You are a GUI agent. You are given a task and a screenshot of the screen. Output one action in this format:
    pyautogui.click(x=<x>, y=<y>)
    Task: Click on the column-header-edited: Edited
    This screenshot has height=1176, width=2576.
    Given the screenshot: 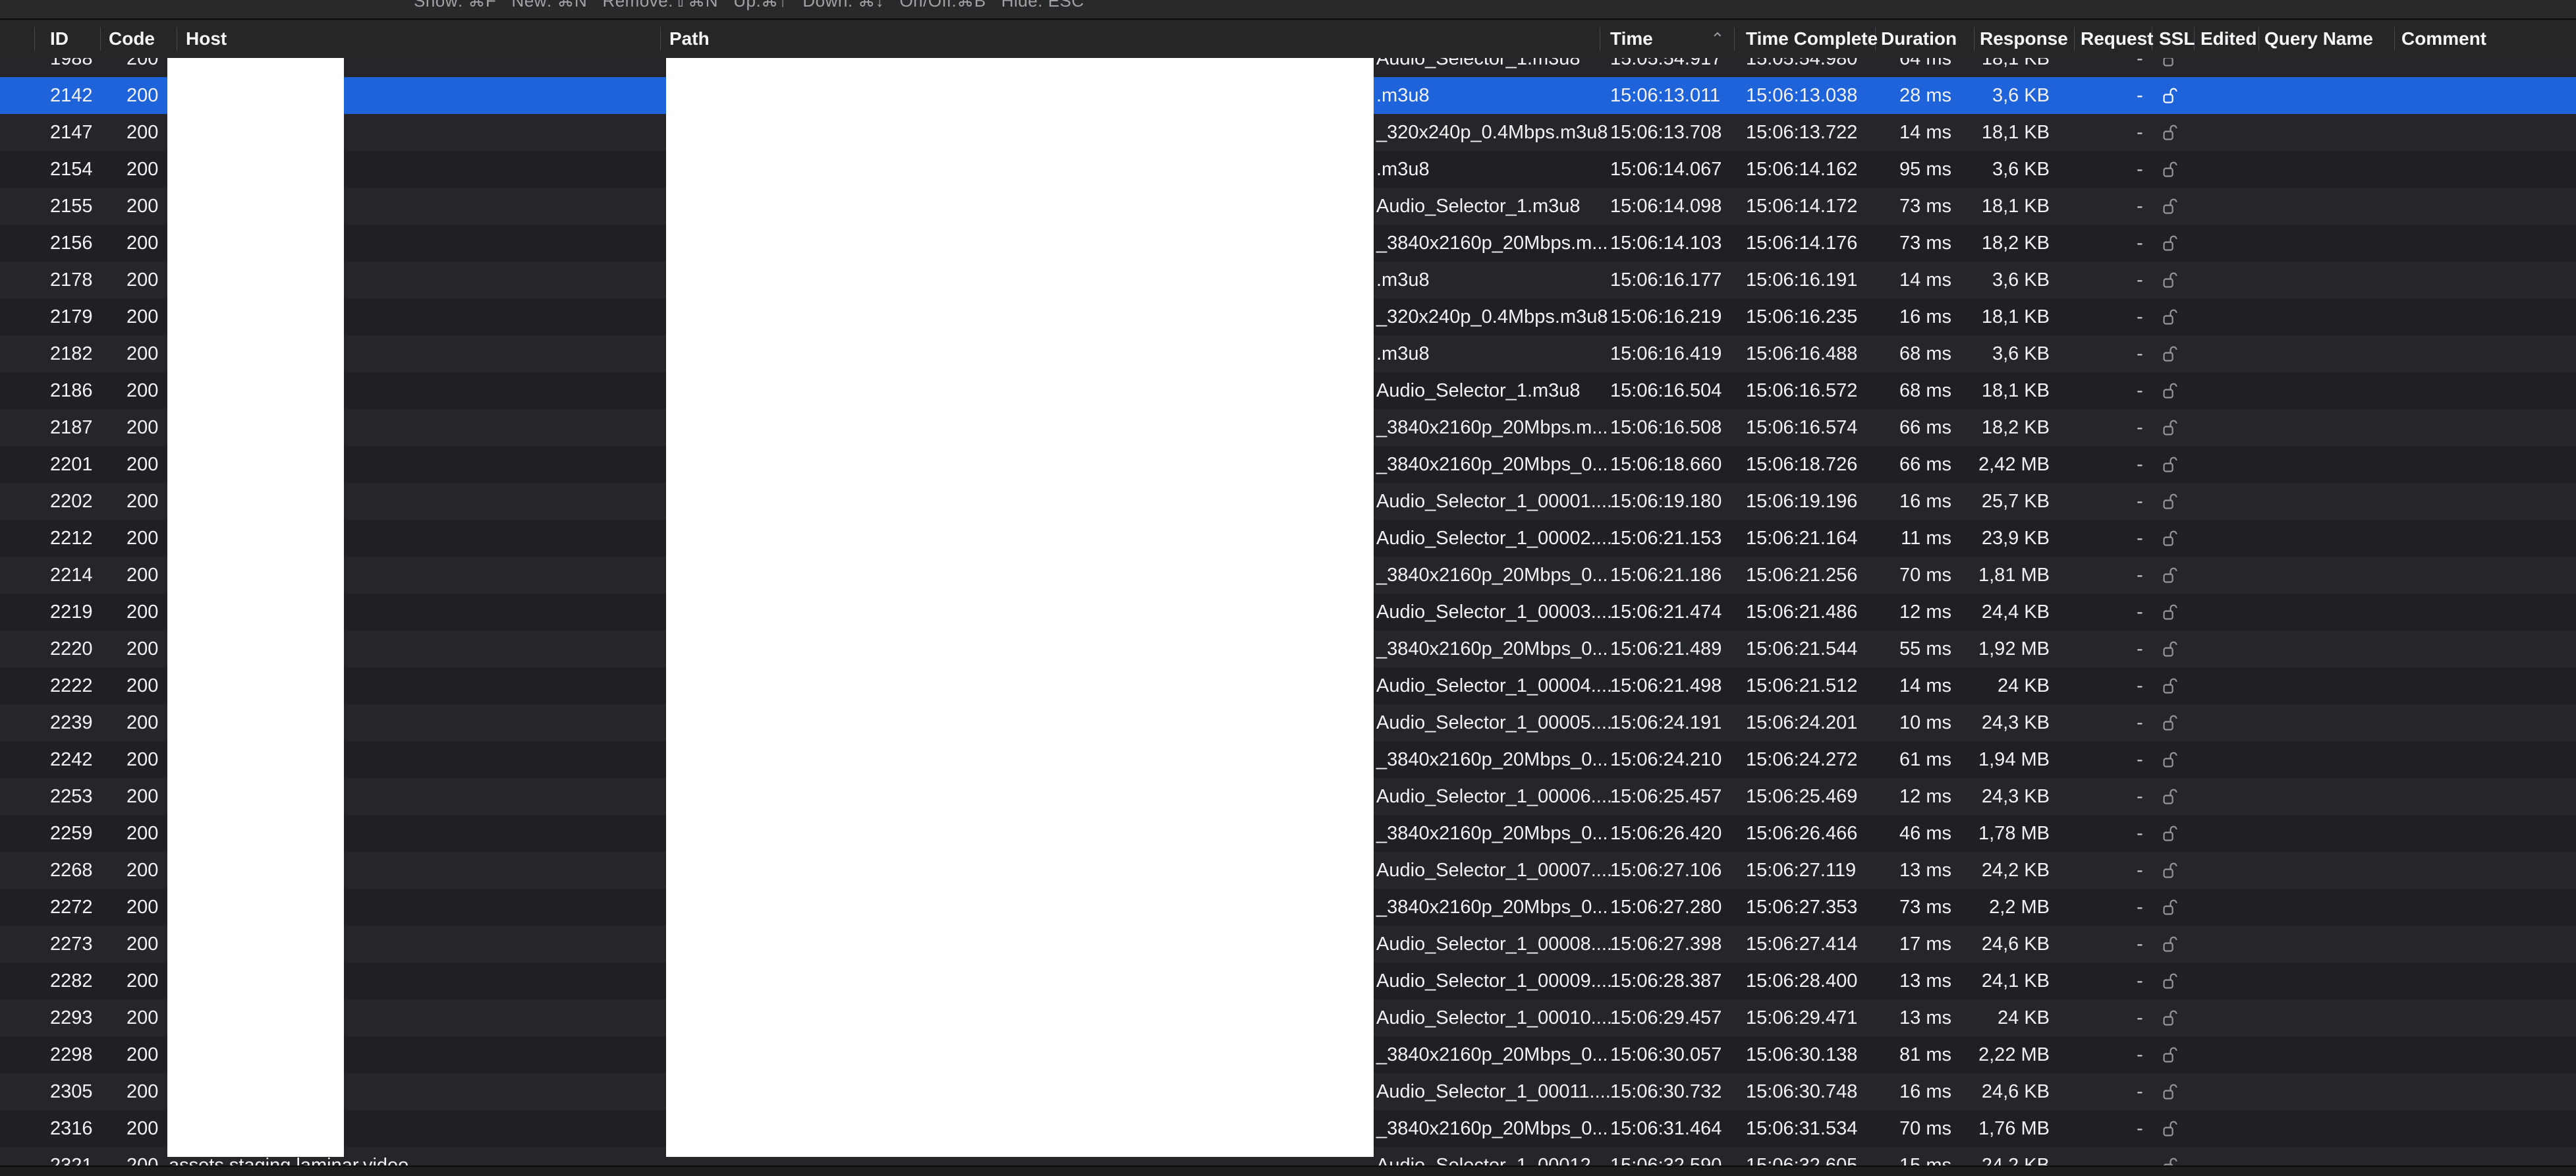 What is the action you would take?
    pyautogui.click(x=2228, y=39)
    